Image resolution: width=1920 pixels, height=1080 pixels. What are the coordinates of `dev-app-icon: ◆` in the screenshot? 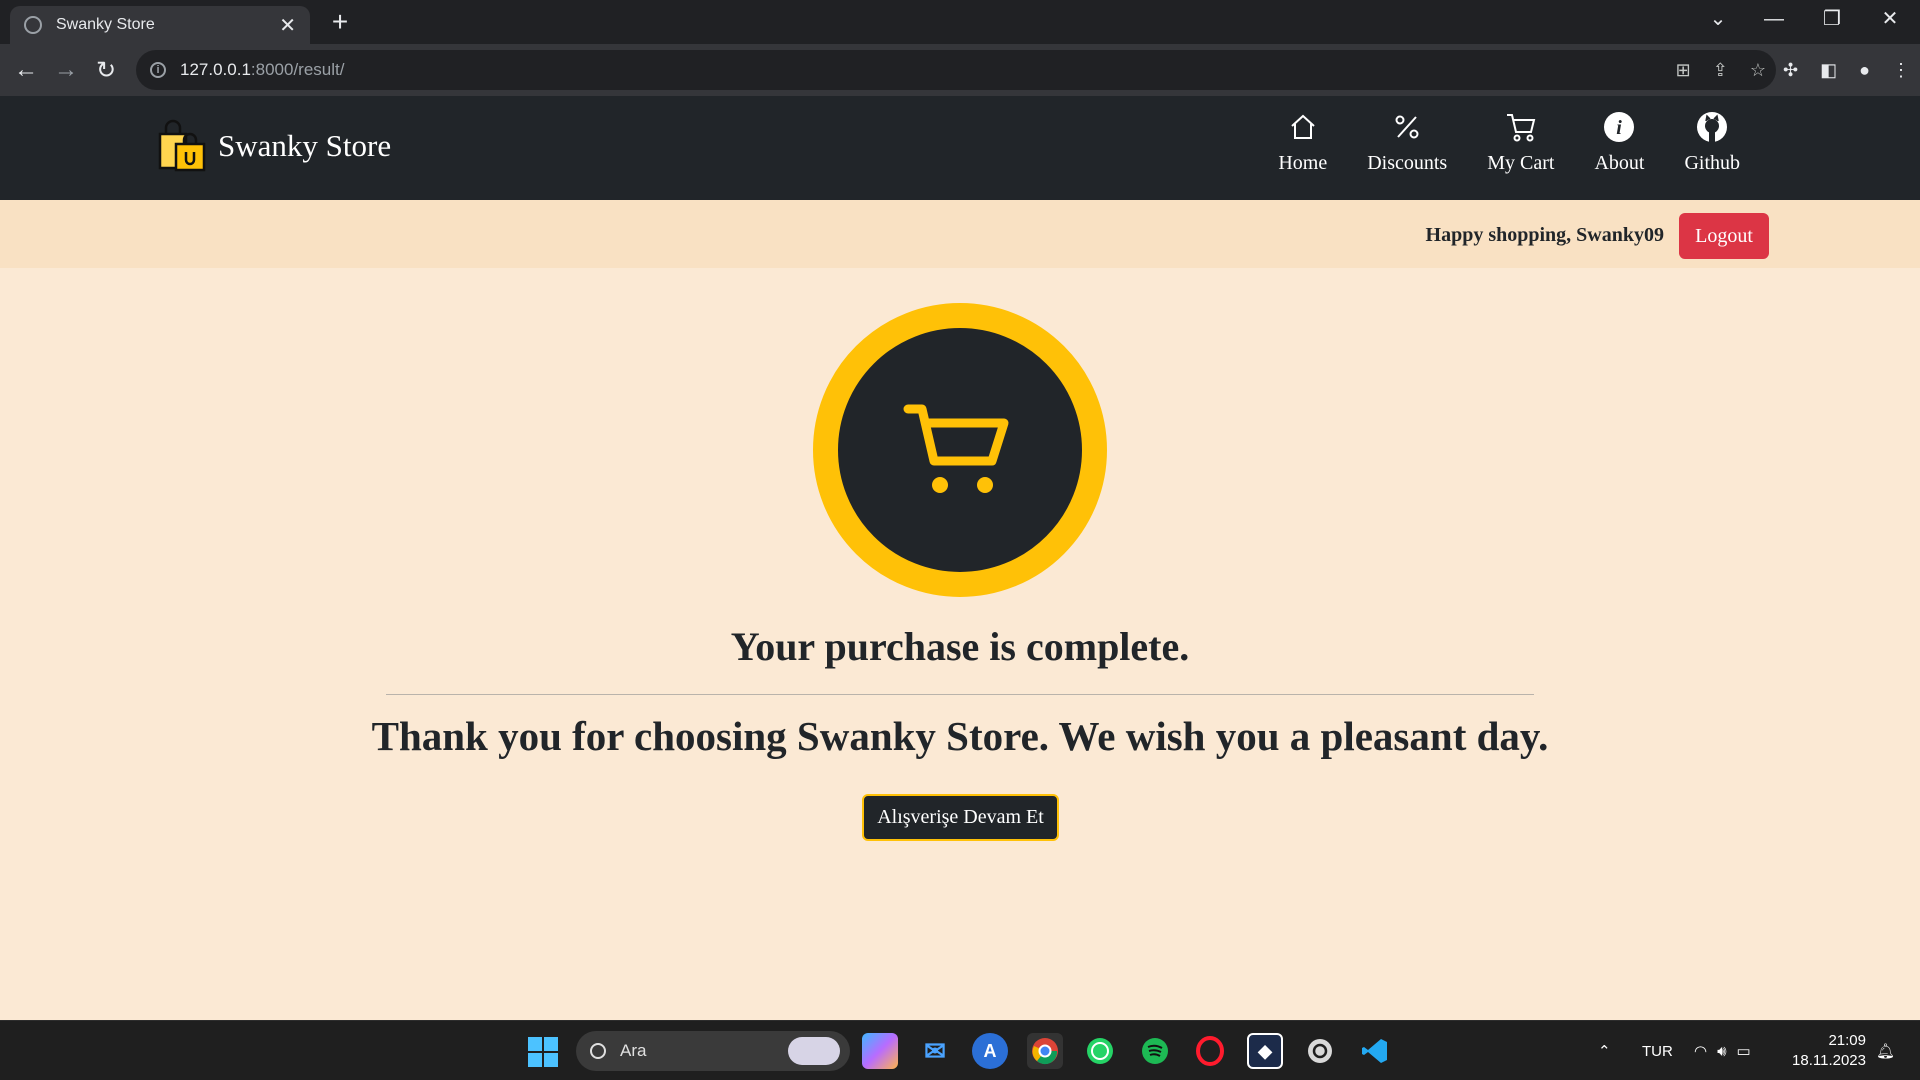 It's located at (1265, 1051).